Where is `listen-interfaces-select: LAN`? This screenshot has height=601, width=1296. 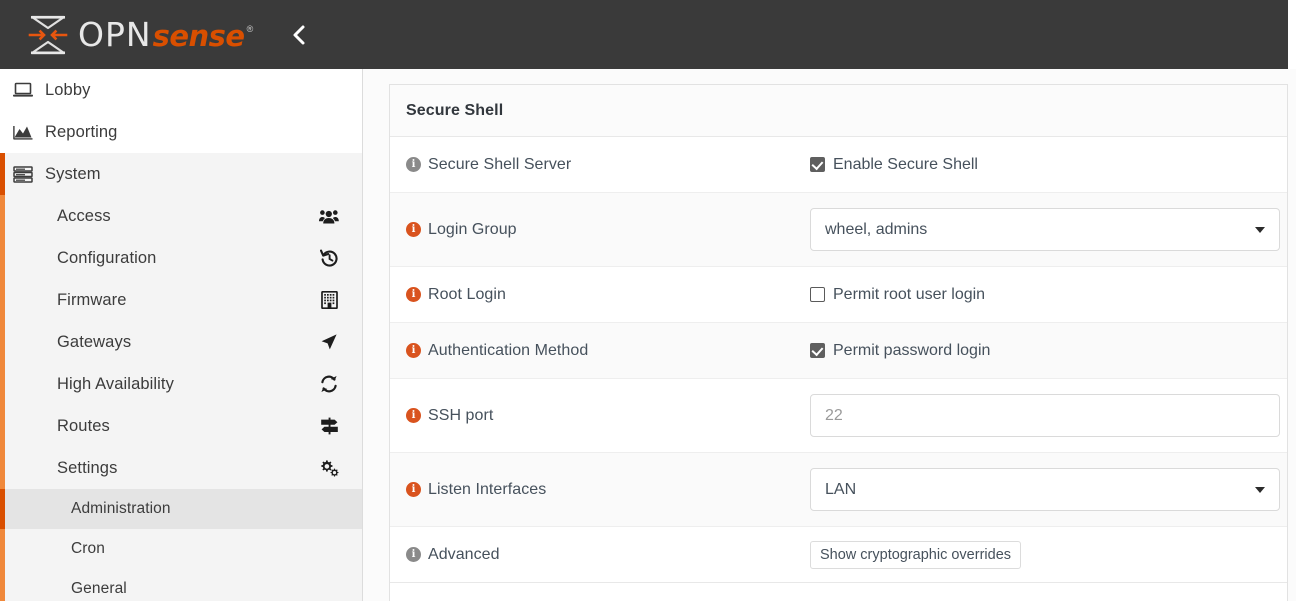 listen-interfaces-select: LAN is located at coordinates (1045, 489).